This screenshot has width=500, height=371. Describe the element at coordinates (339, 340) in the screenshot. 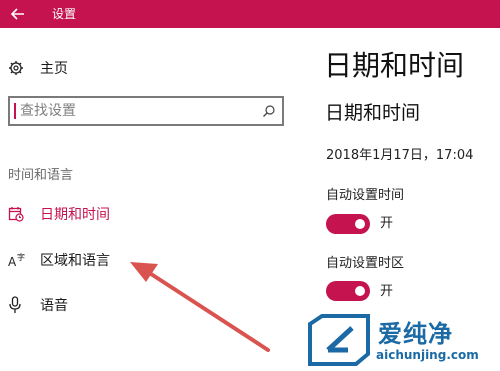

I see `brand-logo-icon` at that location.